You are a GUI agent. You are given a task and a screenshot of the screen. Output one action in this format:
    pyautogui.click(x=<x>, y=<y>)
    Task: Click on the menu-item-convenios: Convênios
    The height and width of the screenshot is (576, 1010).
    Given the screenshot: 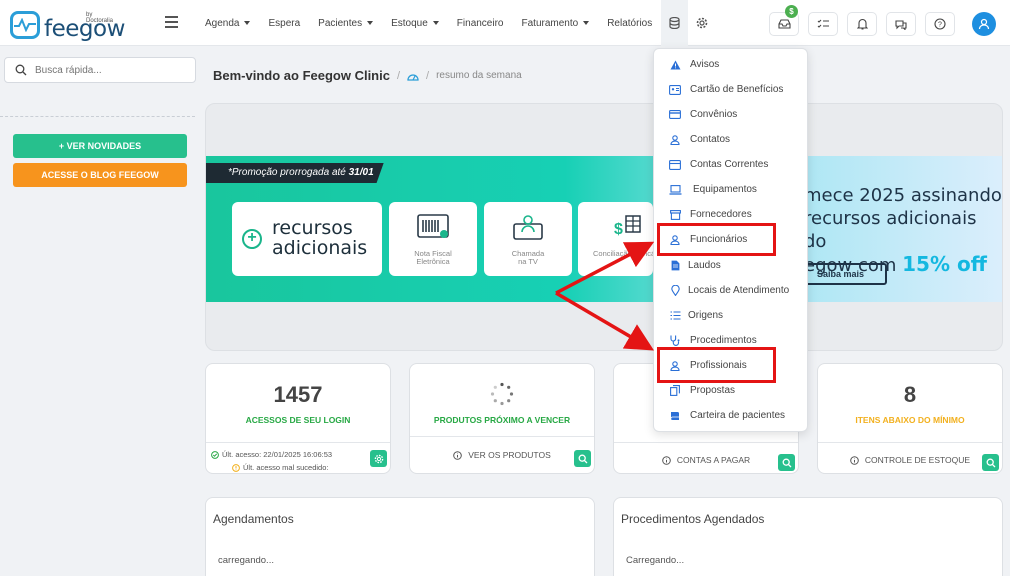 What is the action you would take?
    pyautogui.click(x=731, y=114)
    